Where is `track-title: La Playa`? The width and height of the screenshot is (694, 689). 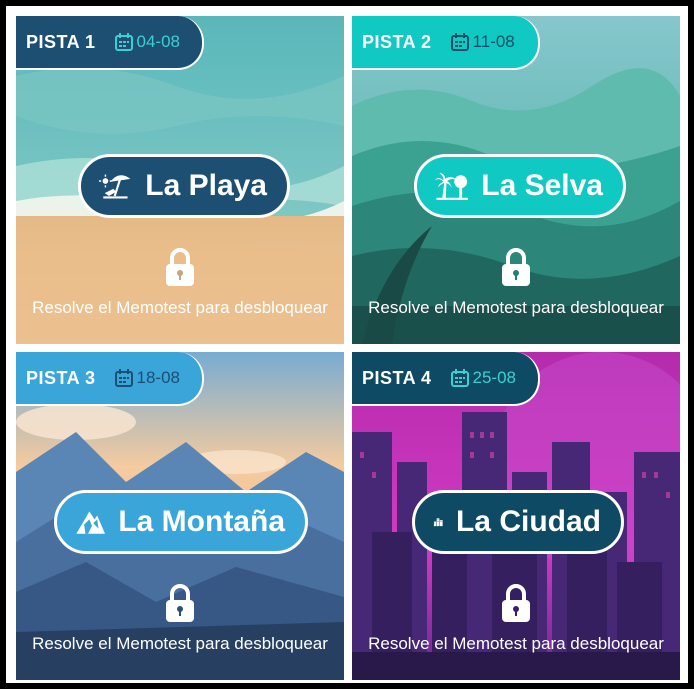 track-title: La Playa is located at coordinates (206, 185).